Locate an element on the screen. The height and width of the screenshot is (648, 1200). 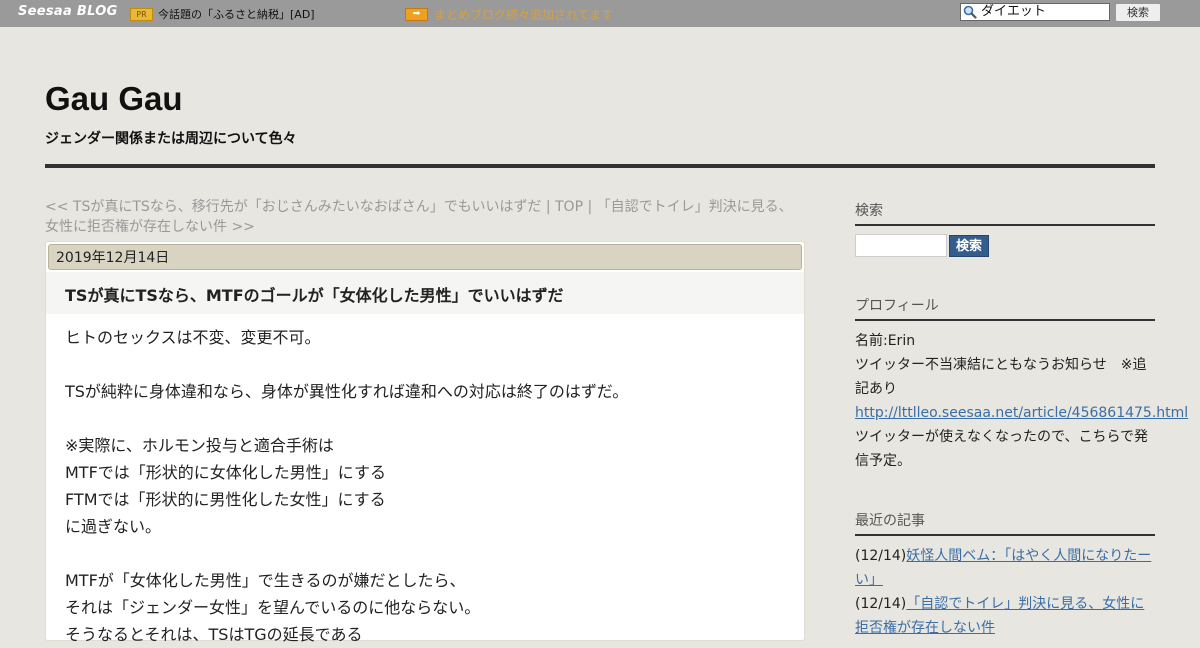
top-link: TOP is located at coordinates (569, 207).